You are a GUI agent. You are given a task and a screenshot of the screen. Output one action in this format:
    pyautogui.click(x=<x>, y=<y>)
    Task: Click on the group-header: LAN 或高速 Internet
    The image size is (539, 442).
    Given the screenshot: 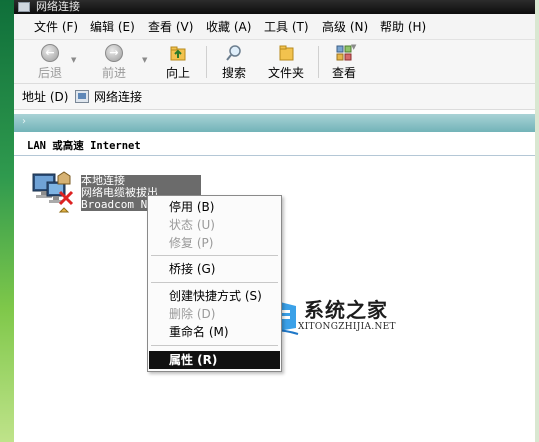 What is the action you would take?
    pyautogui.click(x=84, y=146)
    